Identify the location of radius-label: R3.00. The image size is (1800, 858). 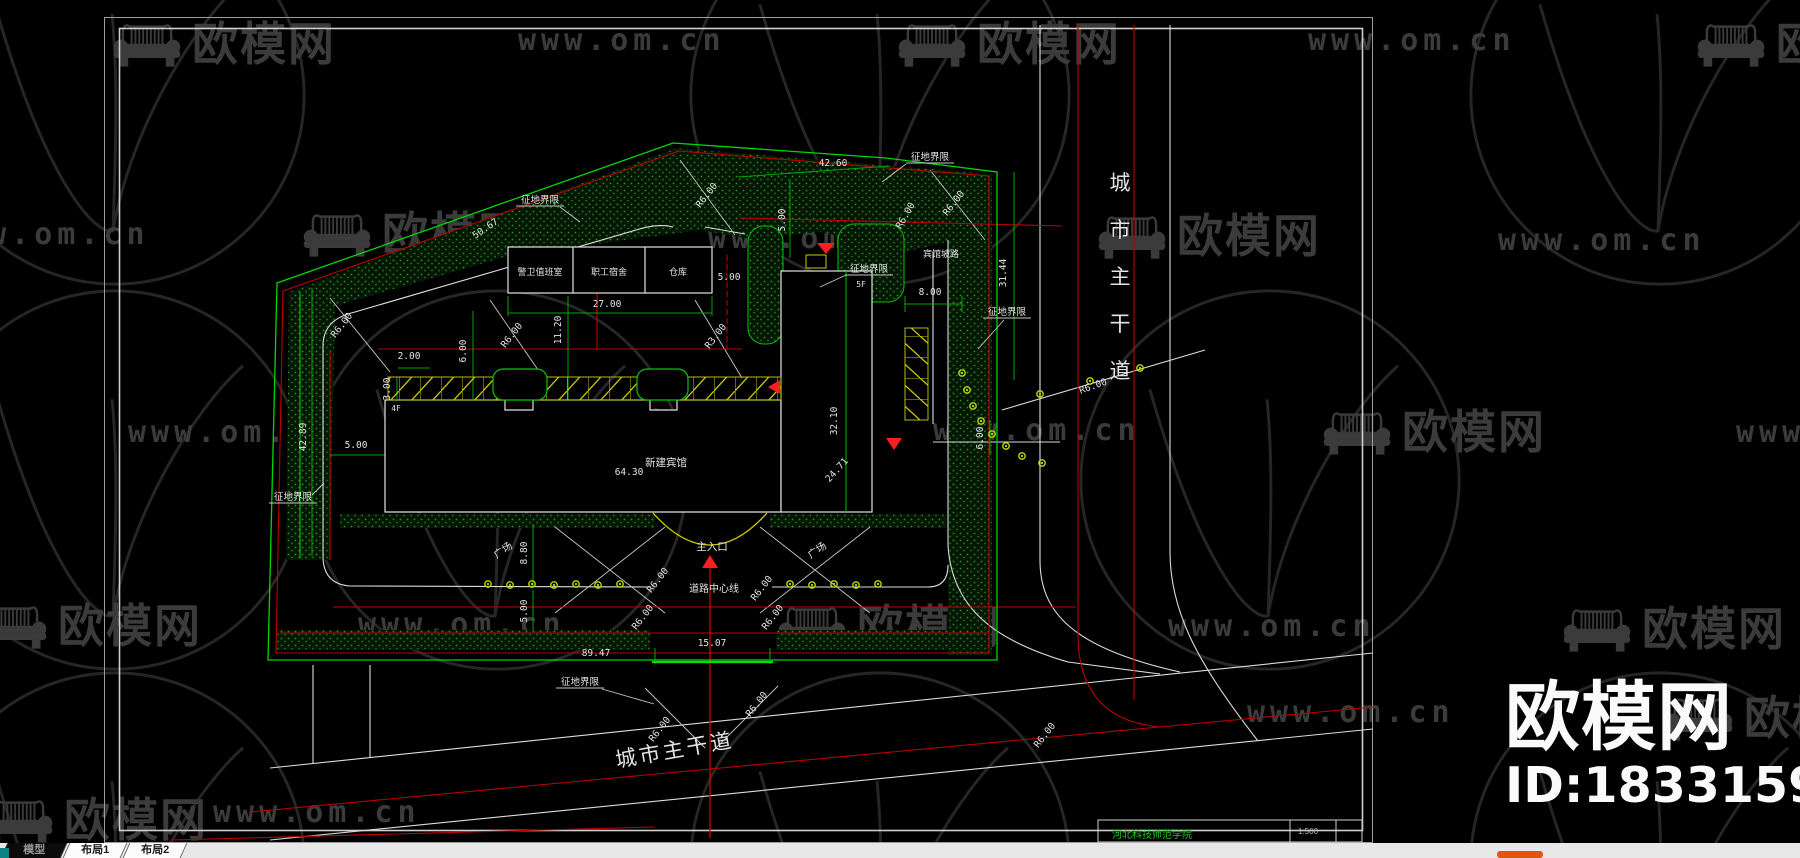
(716, 337).